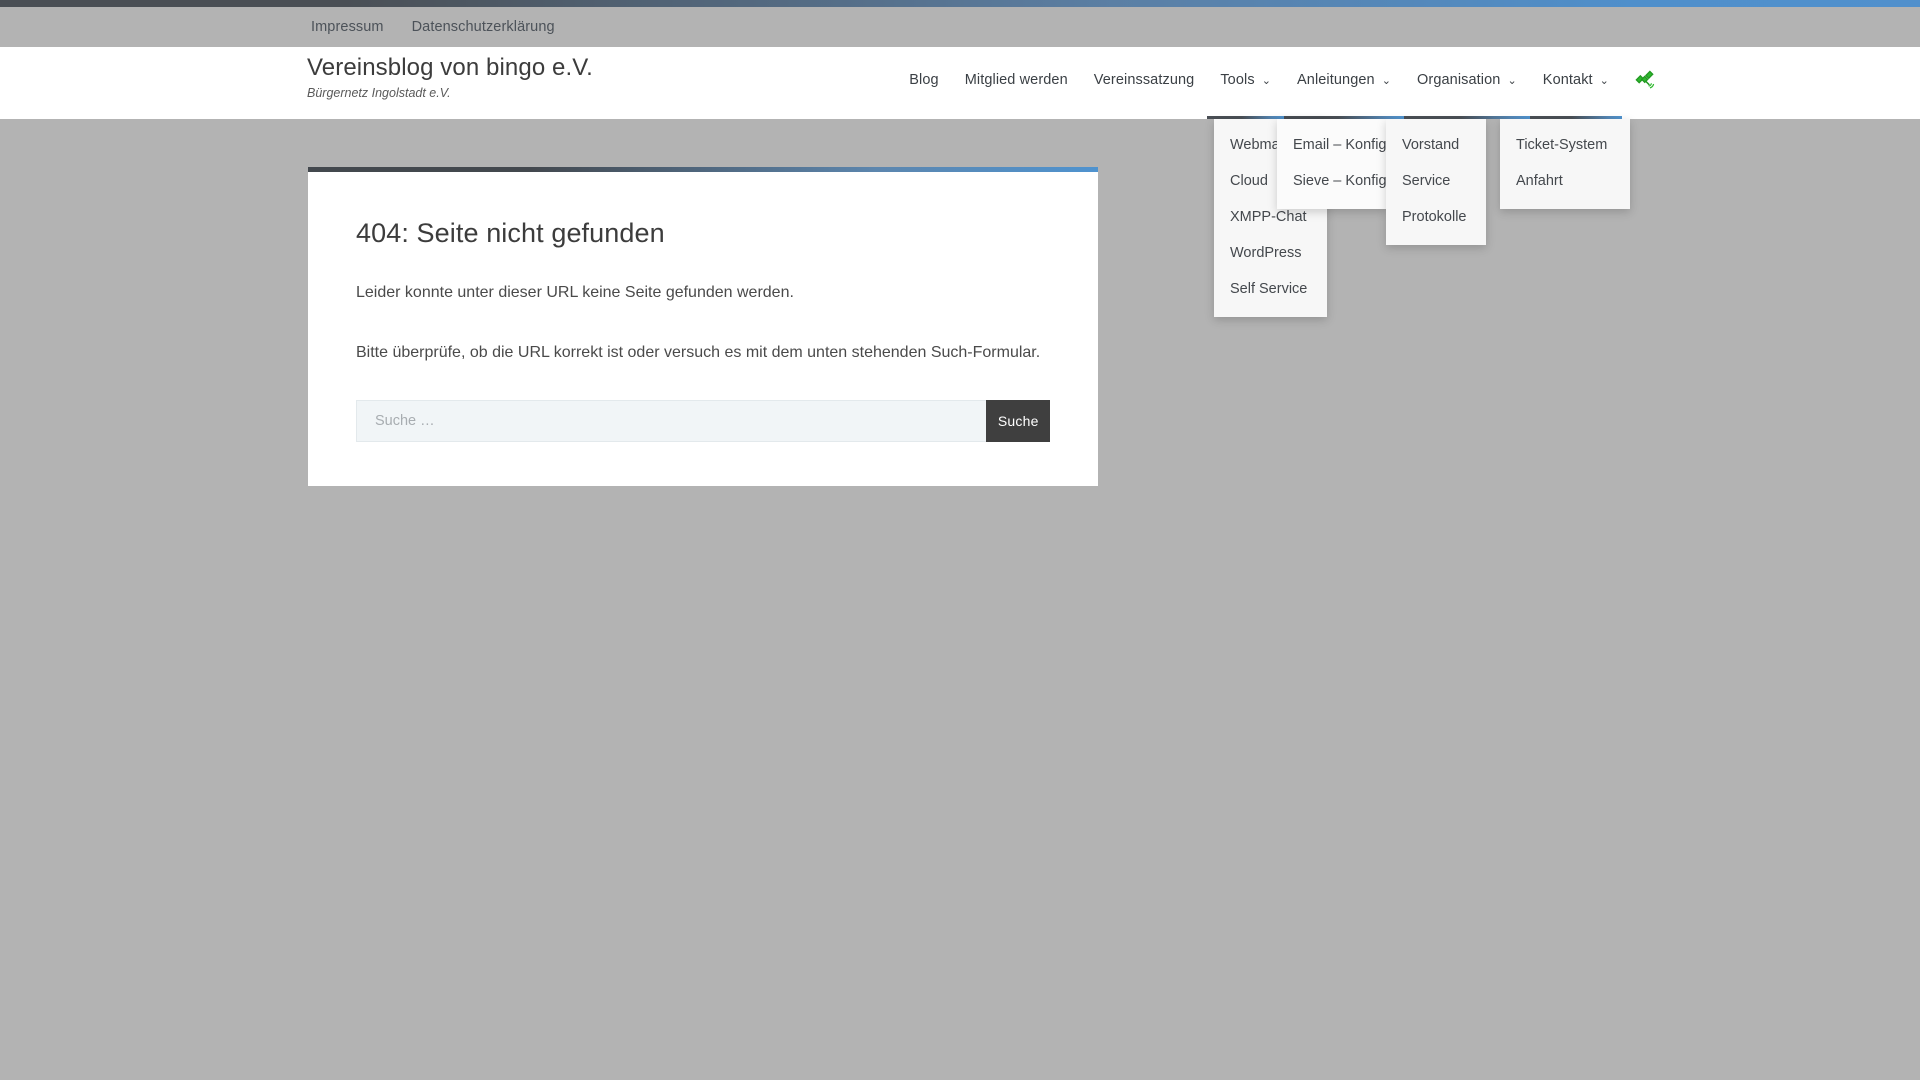  What do you see at coordinates (483, 27) in the screenshot?
I see `utility-link-datenschutz: Datenschutzerklärung` at bounding box center [483, 27].